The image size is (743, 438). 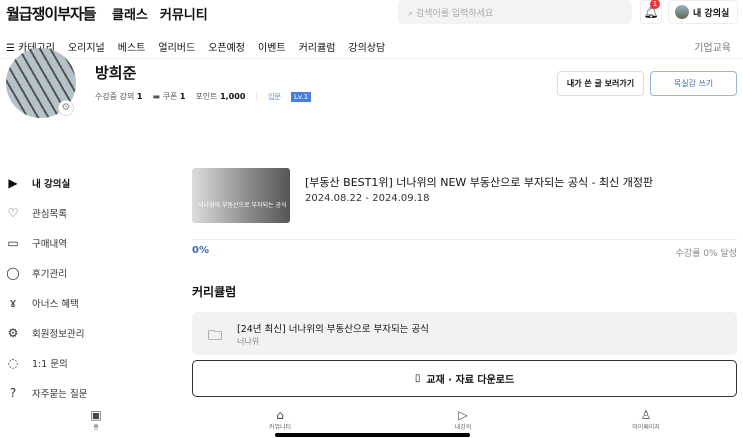 I want to click on nav-event: 이벤트, so click(x=272, y=46).